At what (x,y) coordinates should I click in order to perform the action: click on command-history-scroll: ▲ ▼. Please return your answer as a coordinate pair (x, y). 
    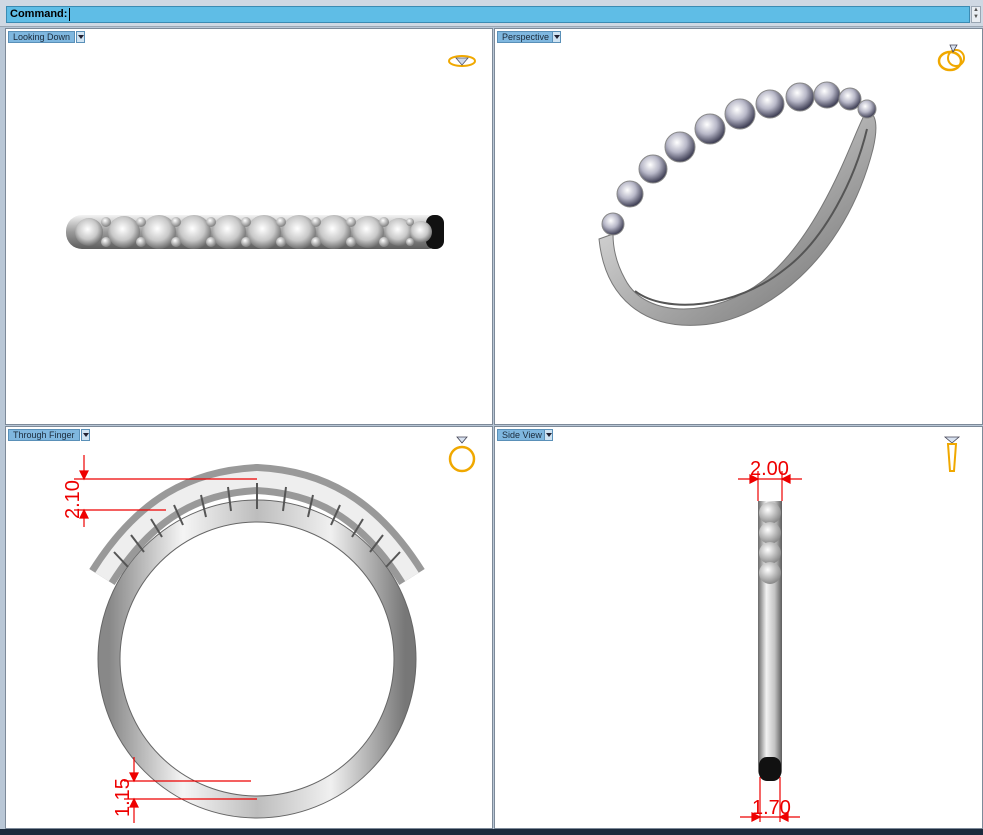
    Looking at the image, I should click on (976, 14).